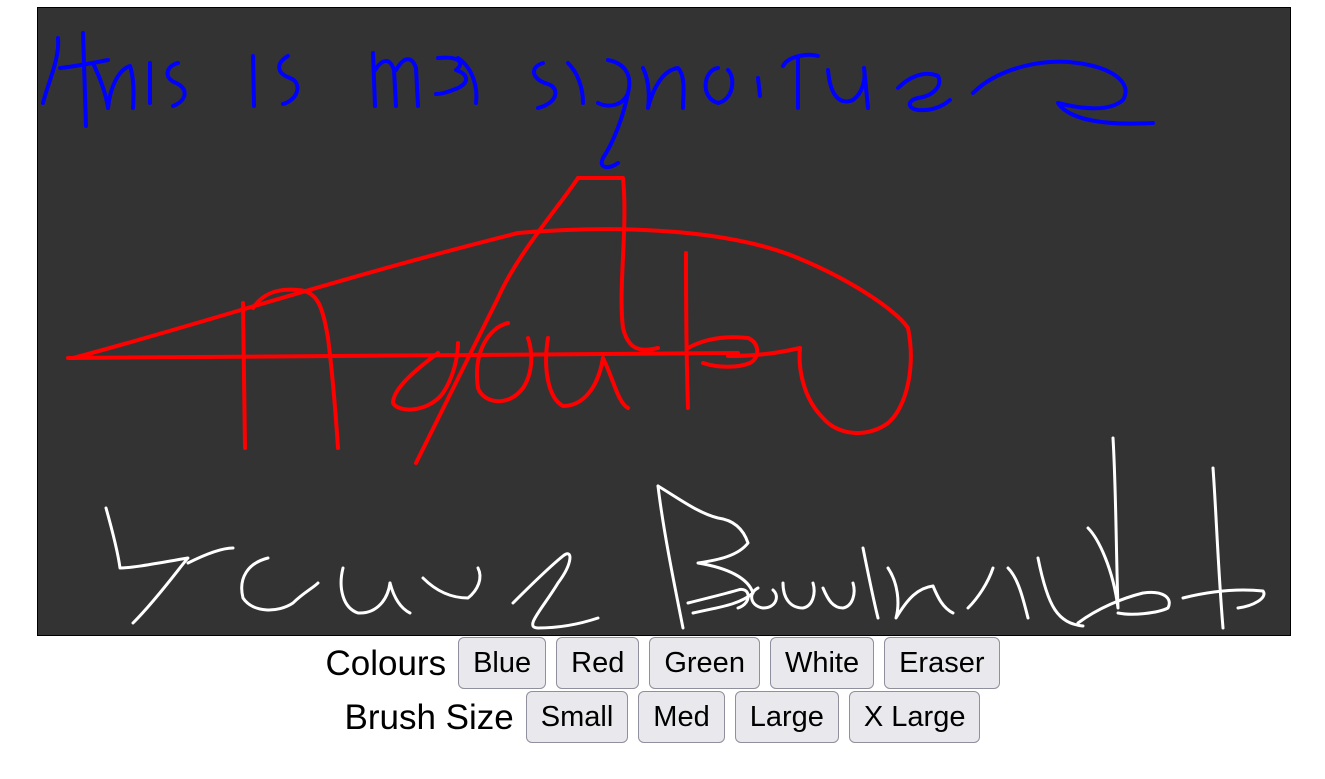 The image size is (1325, 779). Describe the element at coordinates (598, 663) in the screenshot. I see `red-colour-button: Red` at that location.